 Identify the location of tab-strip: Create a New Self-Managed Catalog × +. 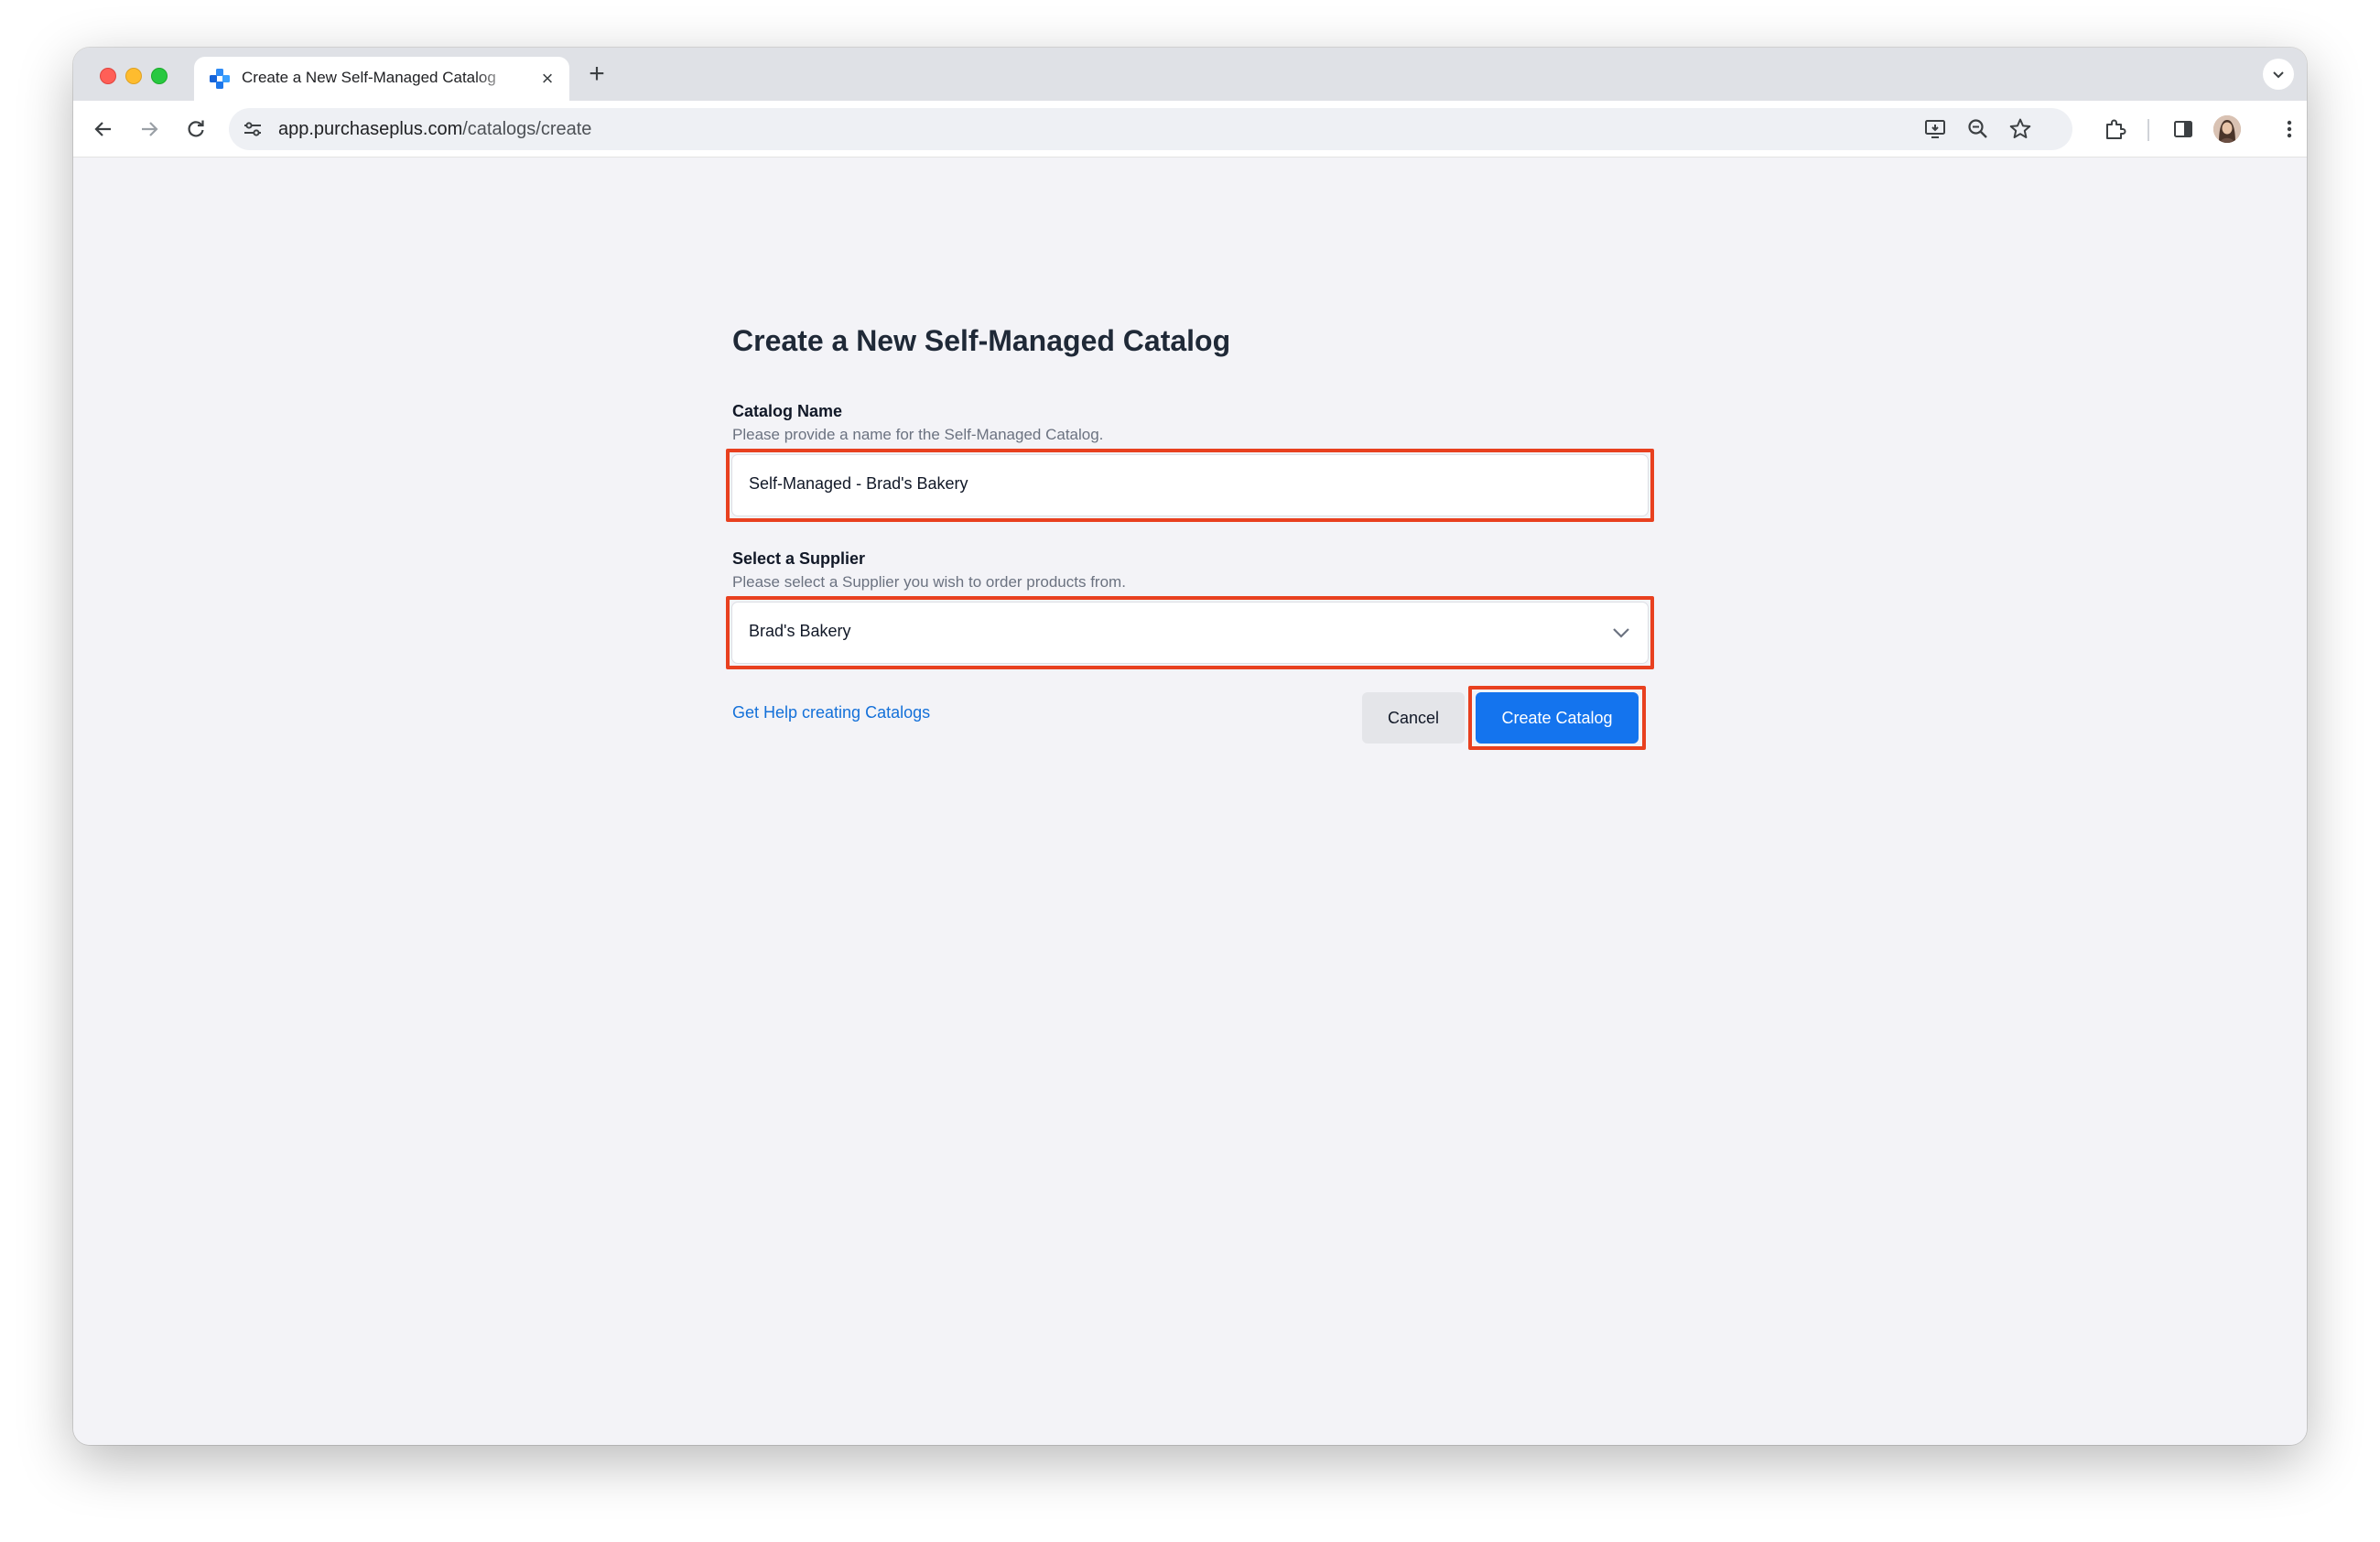
(1190, 74).